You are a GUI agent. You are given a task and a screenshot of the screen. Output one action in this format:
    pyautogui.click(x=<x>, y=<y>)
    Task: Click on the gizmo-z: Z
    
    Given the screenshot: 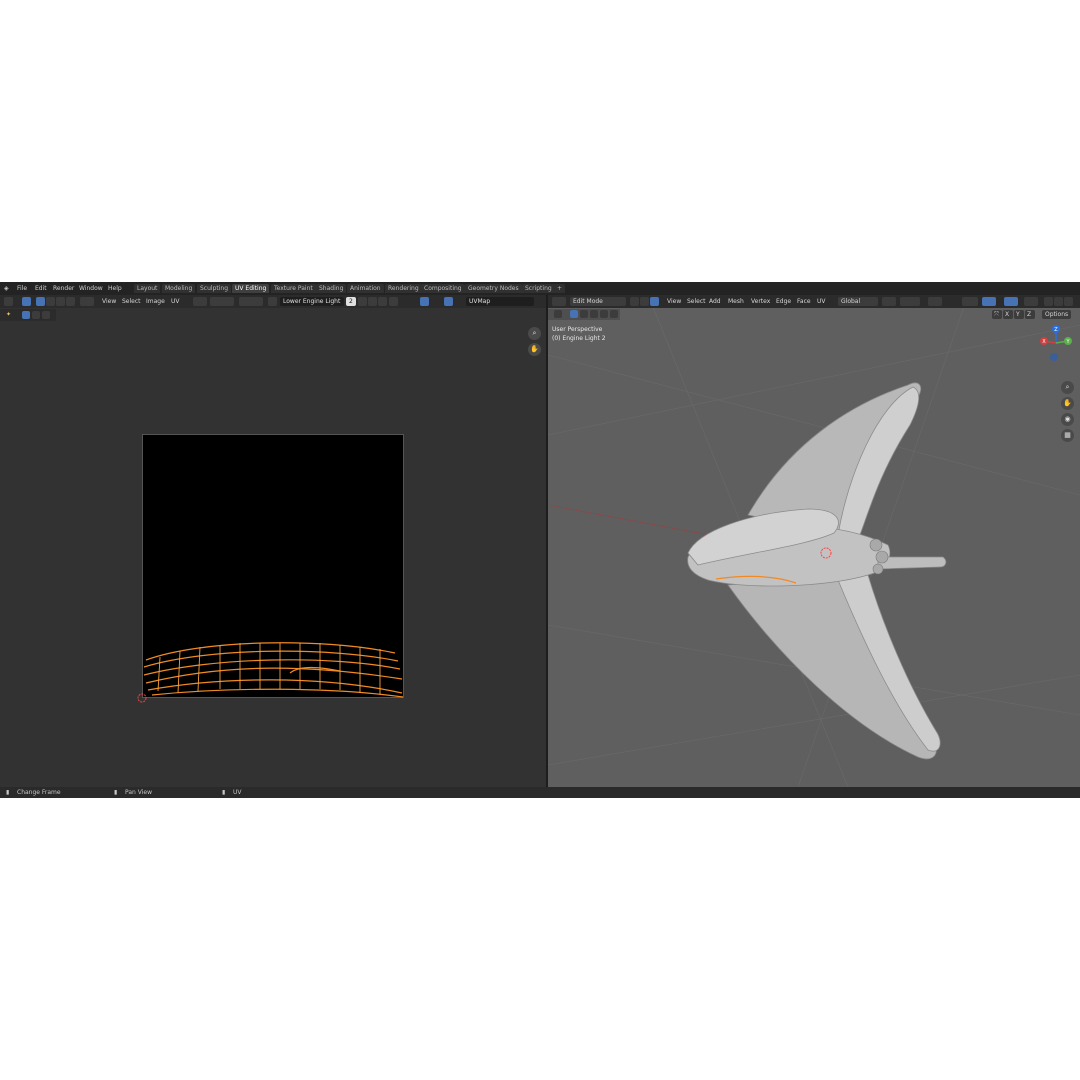 What is the action you would take?
    pyautogui.click(x=1056, y=330)
    